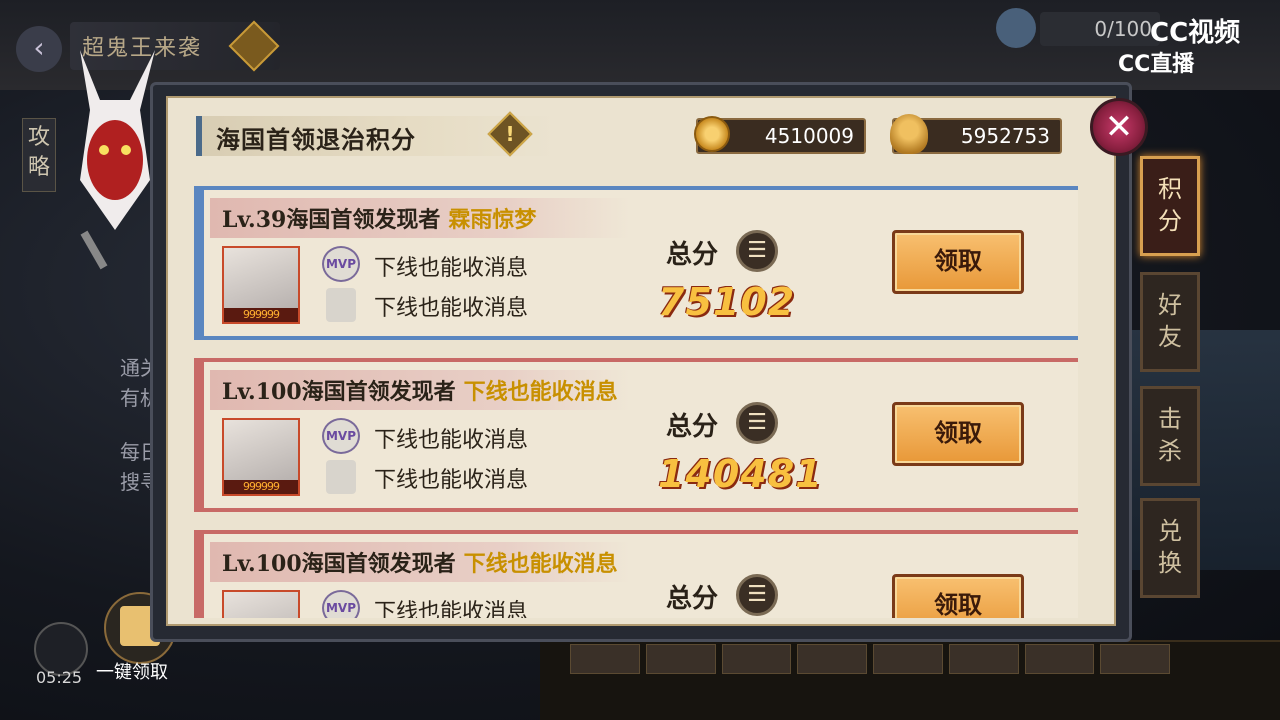 The width and height of the screenshot is (1280, 720). What do you see at coordinates (39, 155) in the screenshot?
I see `strategy-button: 攻 略` at bounding box center [39, 155].